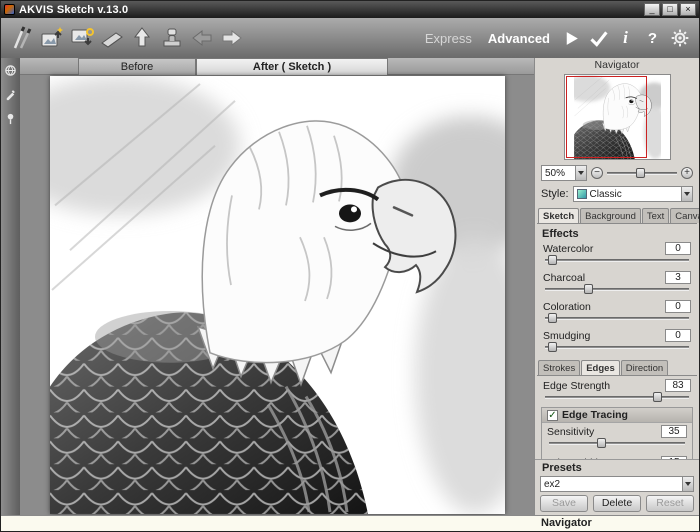  Describe the element at coordinates (581, 194) in the screenshot. I see `style-swatch-icon` at that location.